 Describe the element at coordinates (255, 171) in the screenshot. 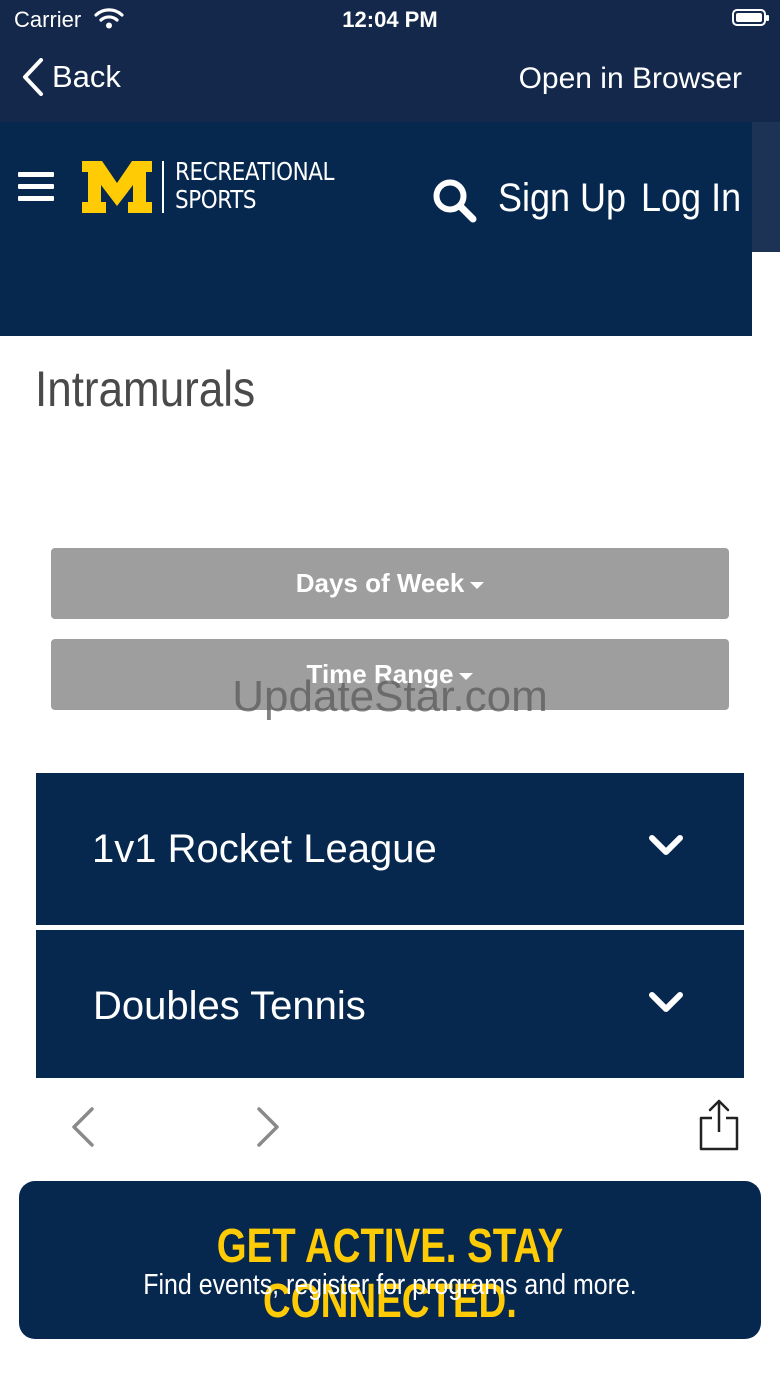

I see `logo-line-1: RECREATIONAL` at that location.